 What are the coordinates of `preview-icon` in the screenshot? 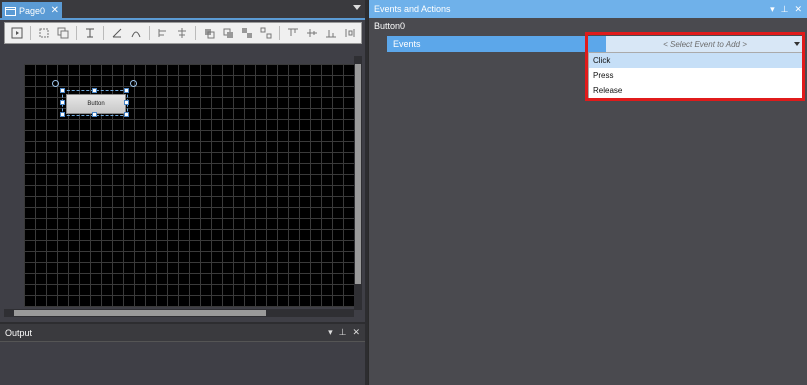 It's located at (17, 33).